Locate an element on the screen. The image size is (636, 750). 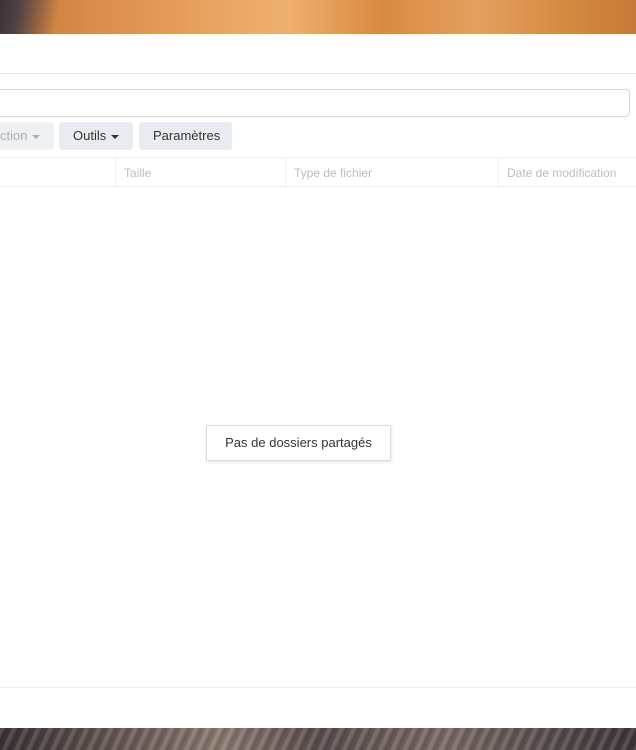
desktop-wallpaper-top is located at coordinates (318, 18).